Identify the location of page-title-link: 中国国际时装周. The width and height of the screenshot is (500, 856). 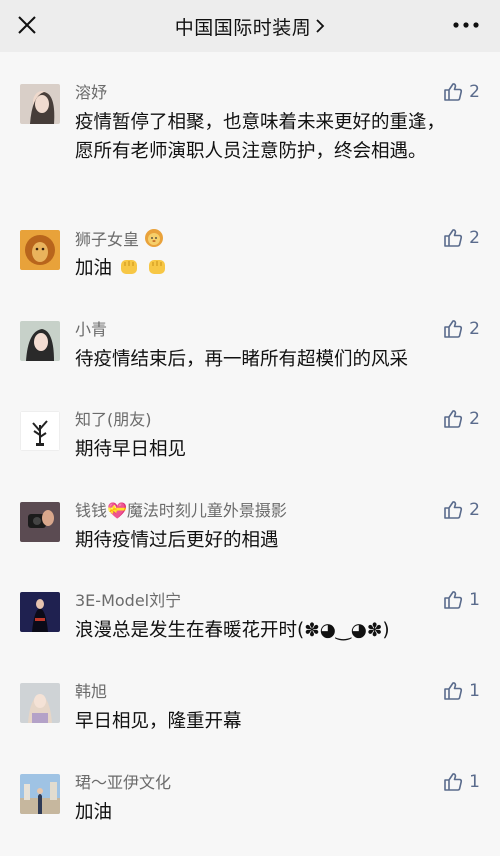
(250, 26).